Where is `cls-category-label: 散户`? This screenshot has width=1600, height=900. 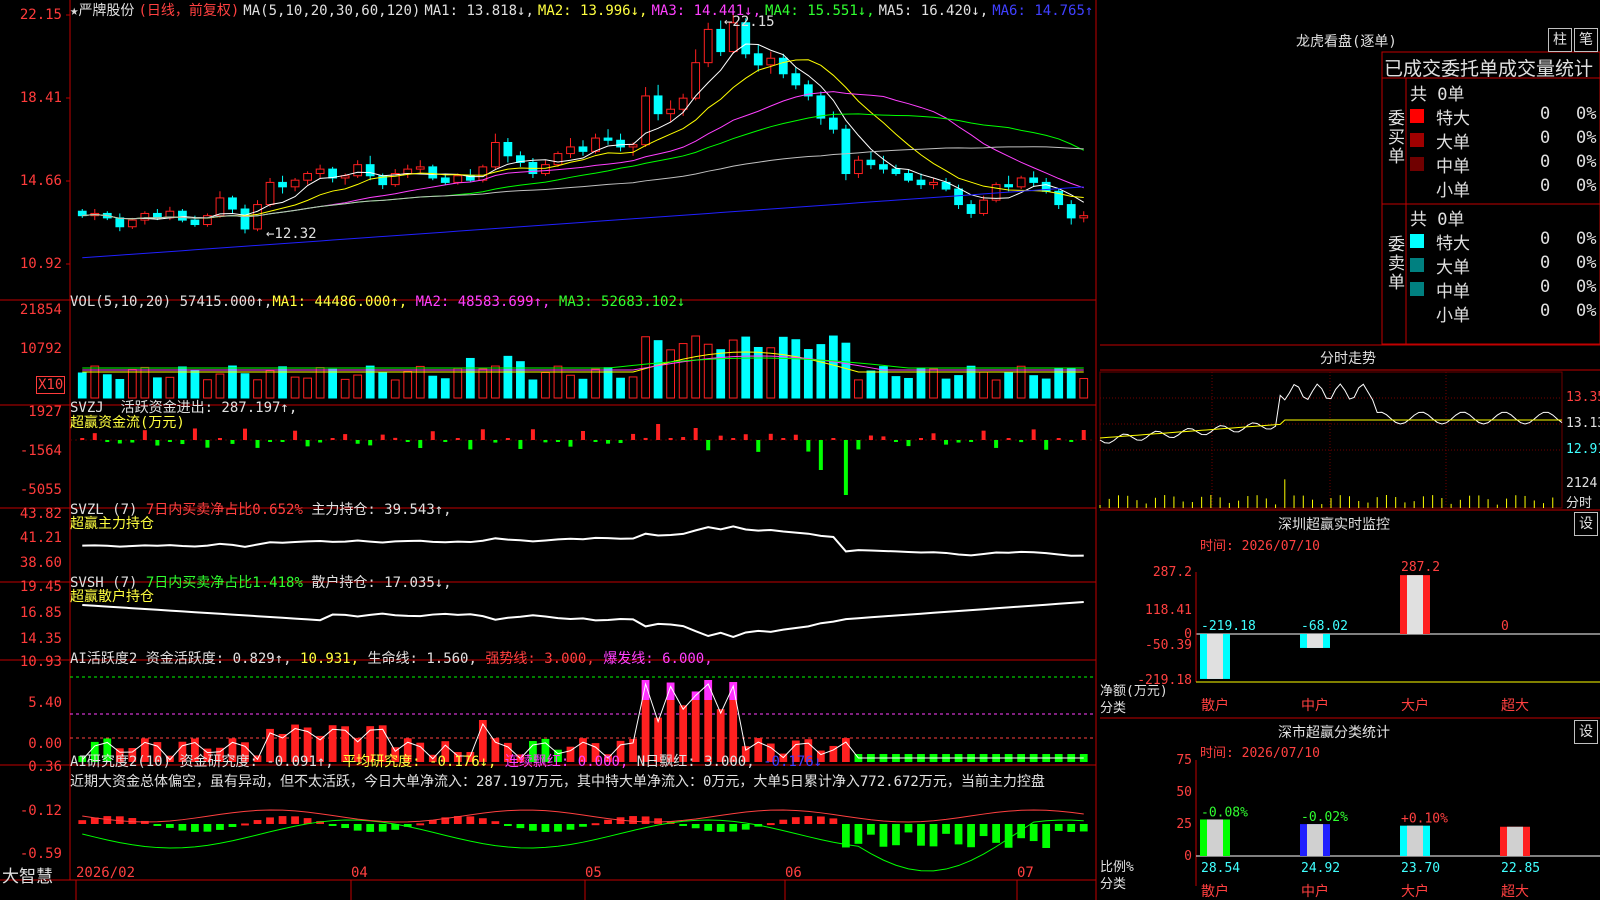
cls-category-label: 散户 is located at coordinates (1215, 891).